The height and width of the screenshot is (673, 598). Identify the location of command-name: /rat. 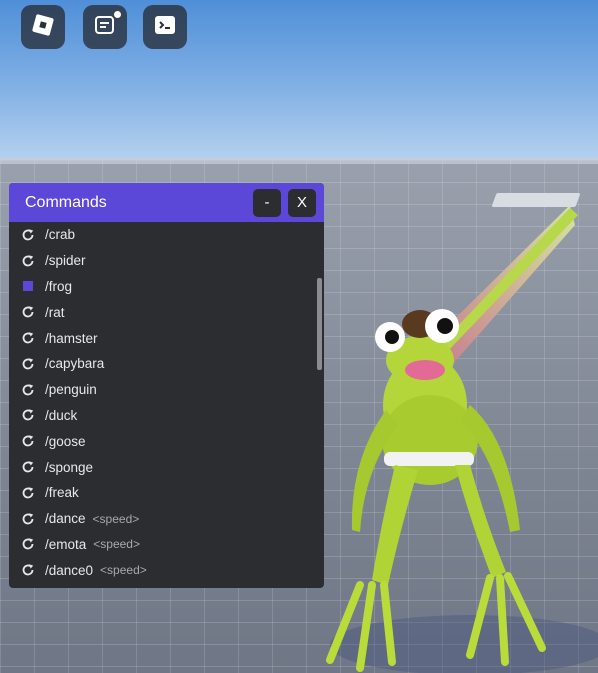
(55, 312).